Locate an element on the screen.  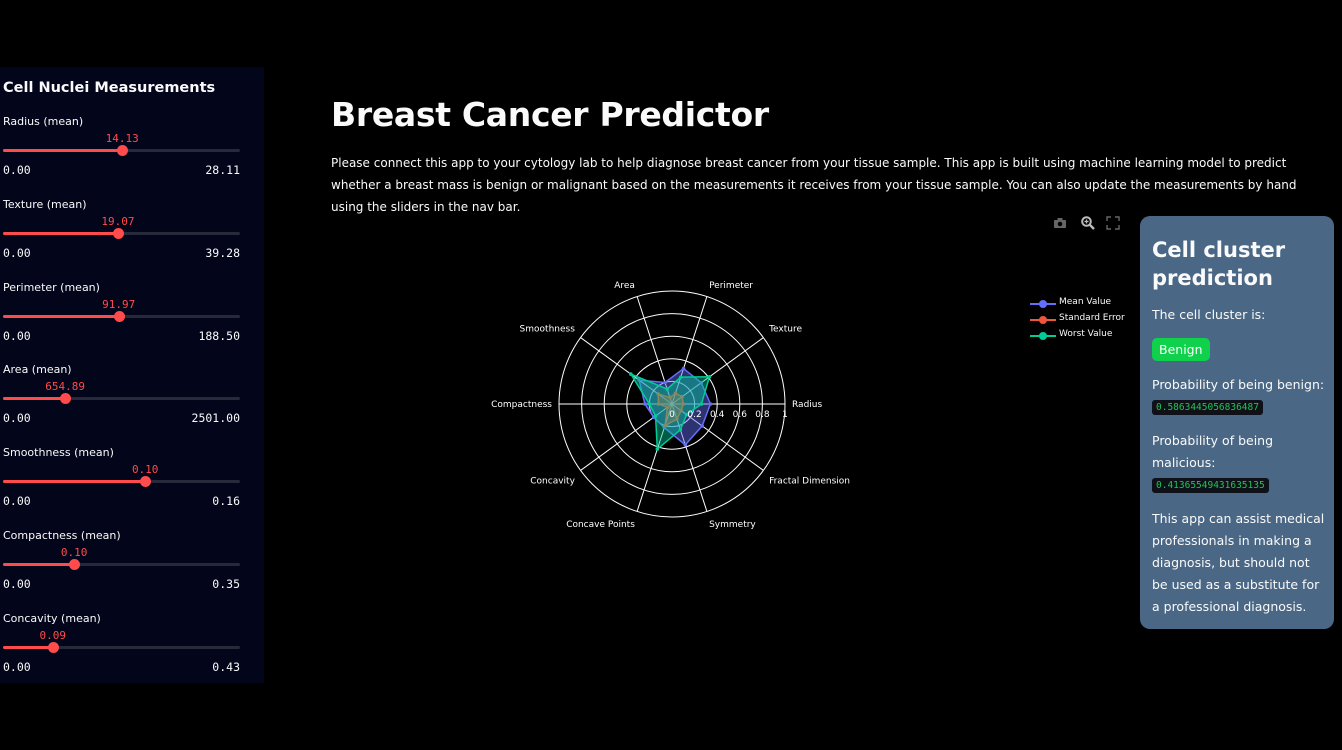
sidebar-title: Cell Nuclei Measurements is located at coordinates (109, 88).